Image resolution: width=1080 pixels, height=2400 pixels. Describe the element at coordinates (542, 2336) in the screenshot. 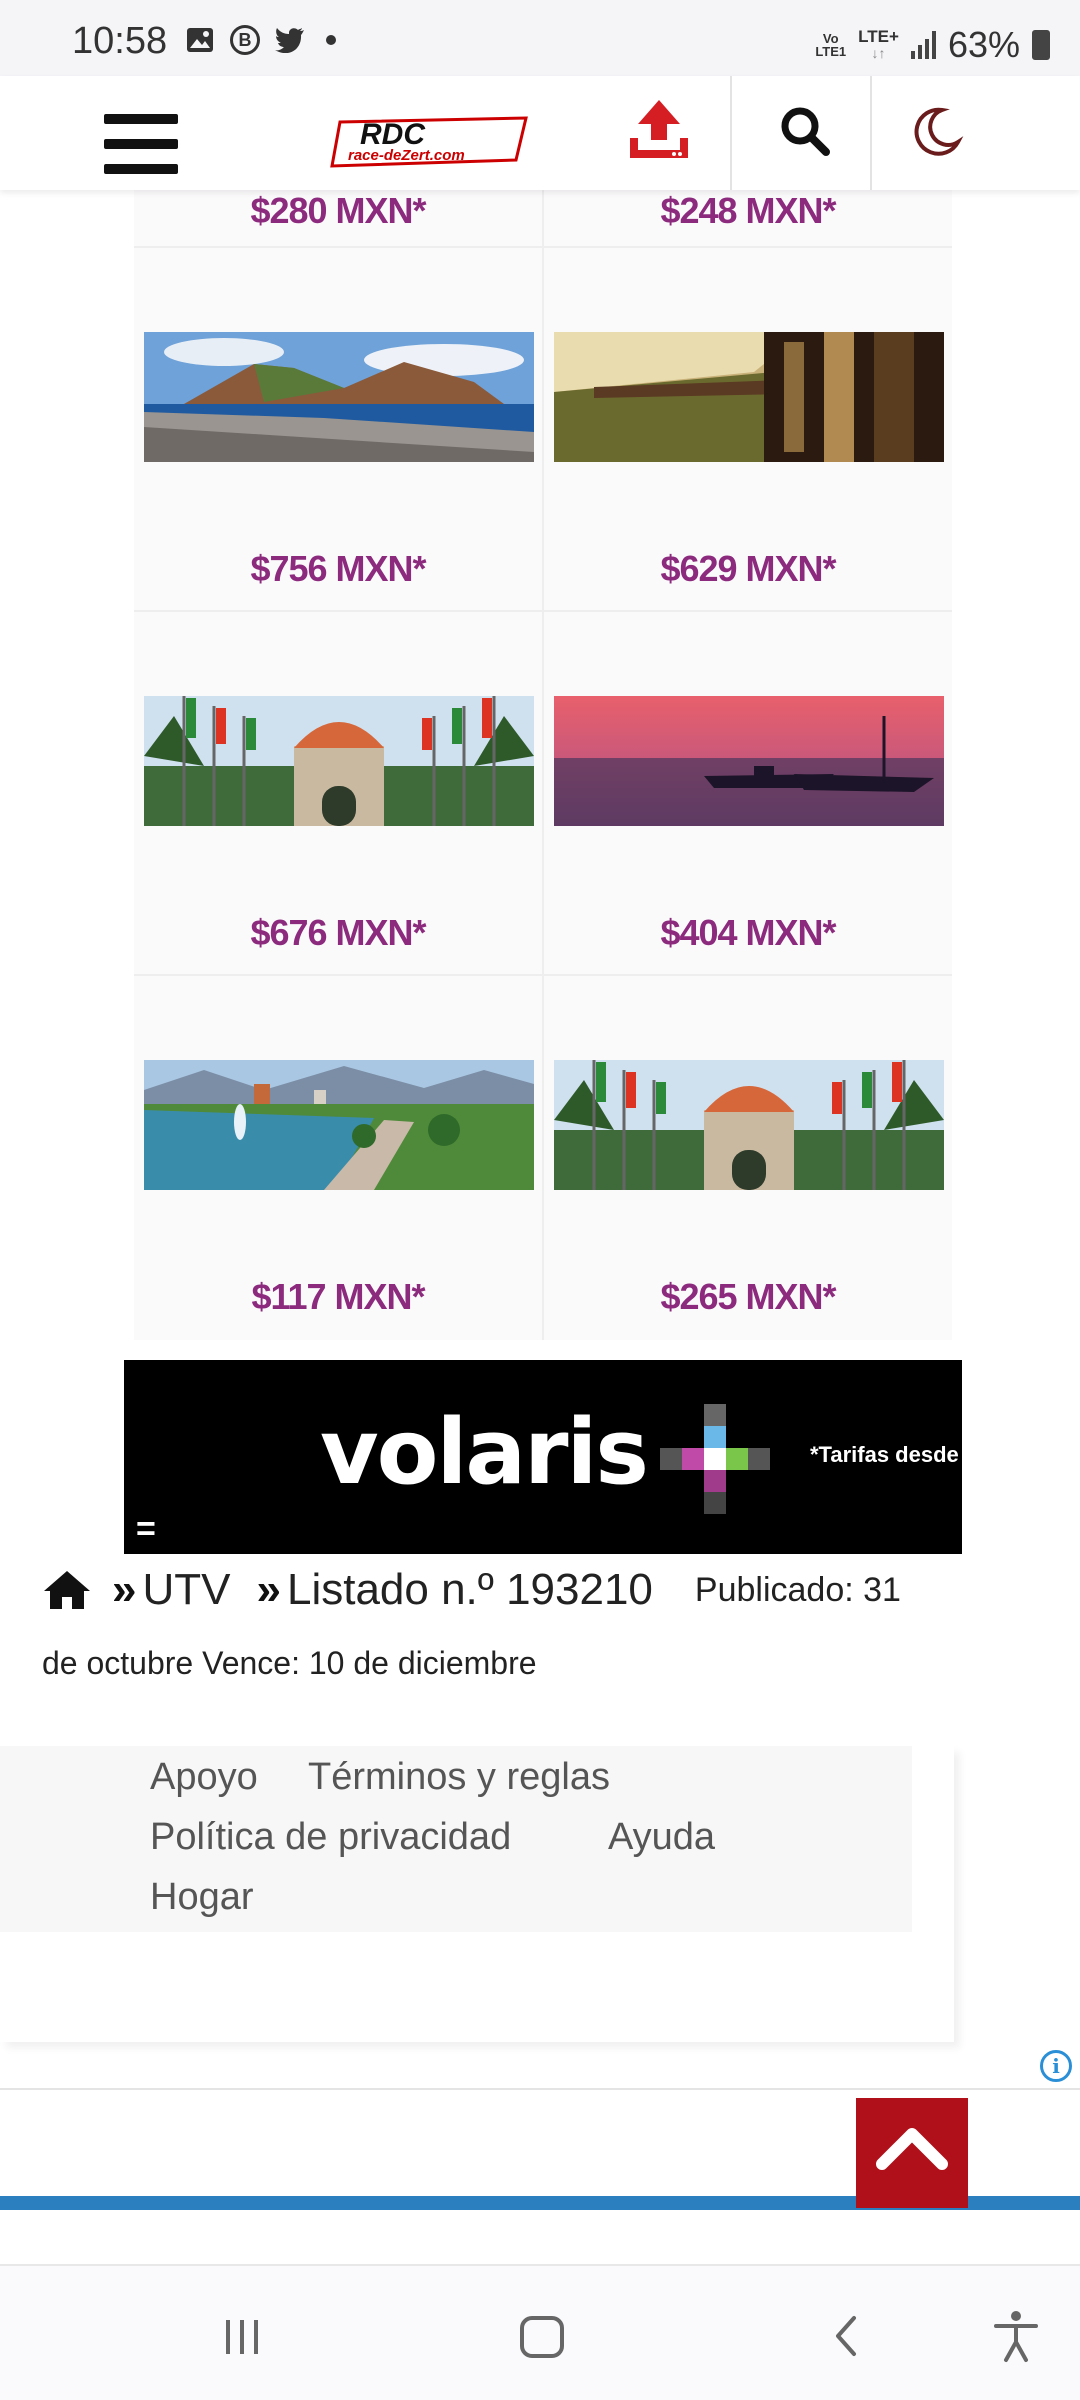

I see `home-button-icon` at that location.